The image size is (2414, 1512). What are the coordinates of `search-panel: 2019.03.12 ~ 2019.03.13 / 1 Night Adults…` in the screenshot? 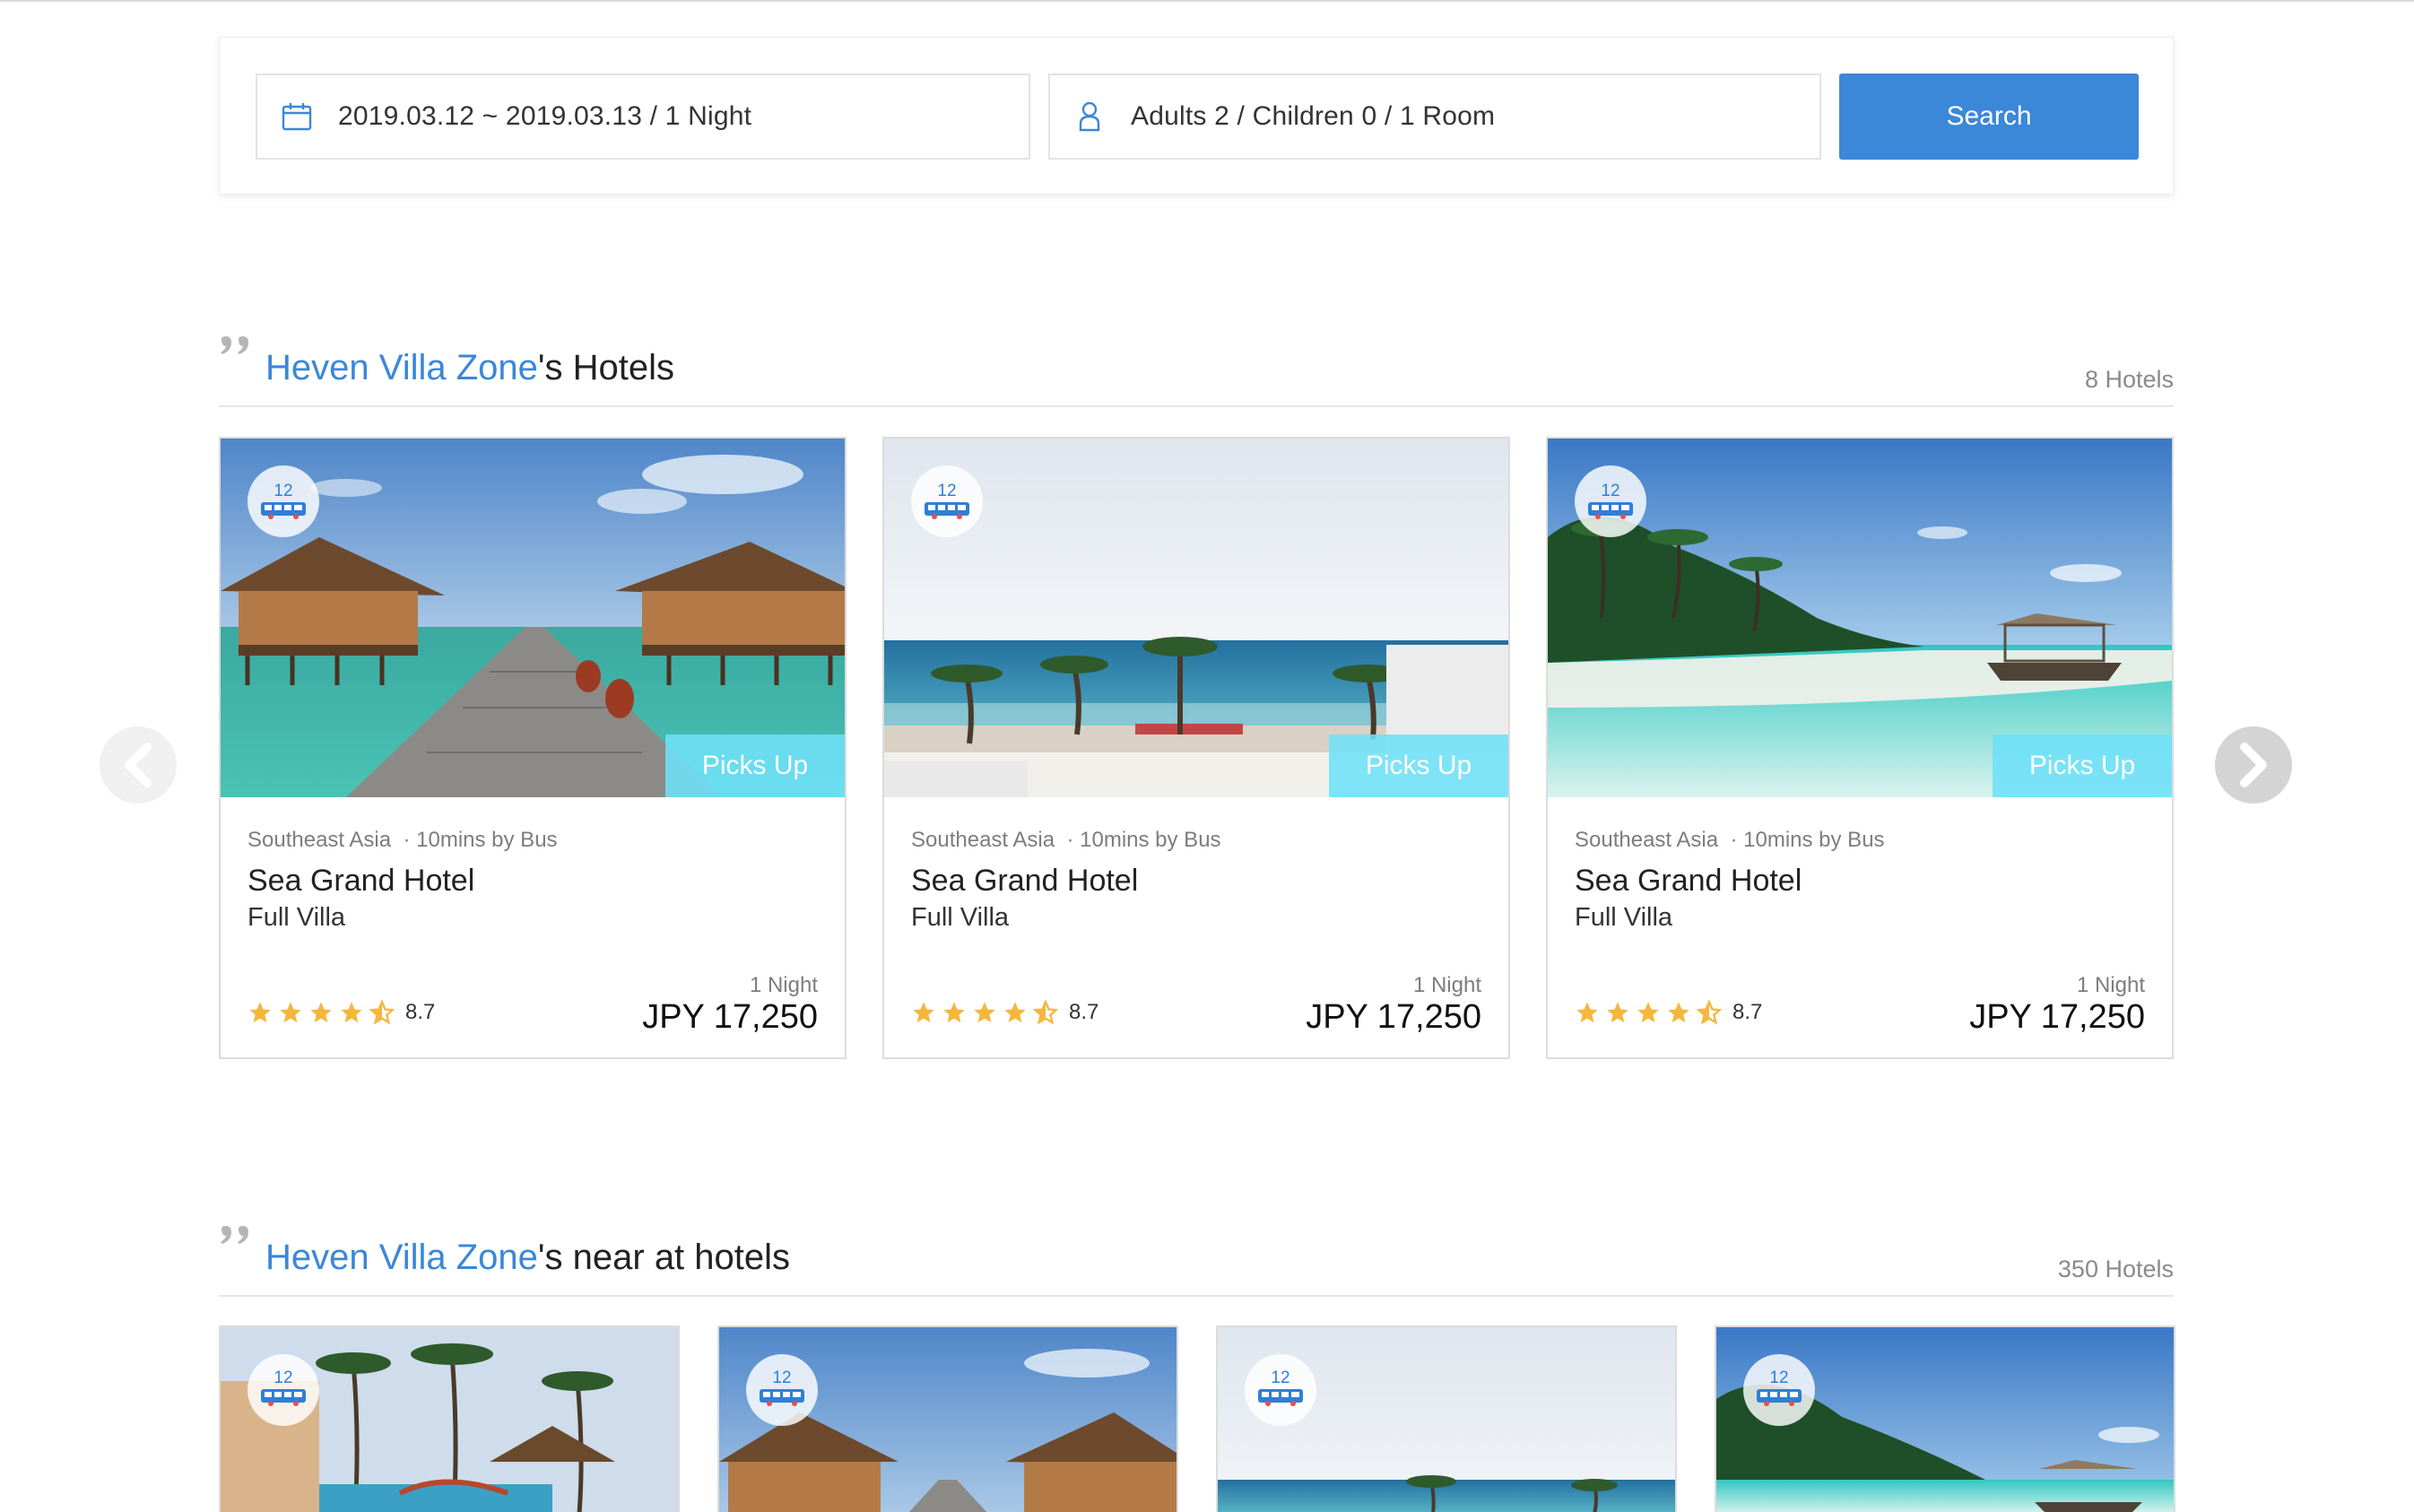 It's located at (1196, 116).